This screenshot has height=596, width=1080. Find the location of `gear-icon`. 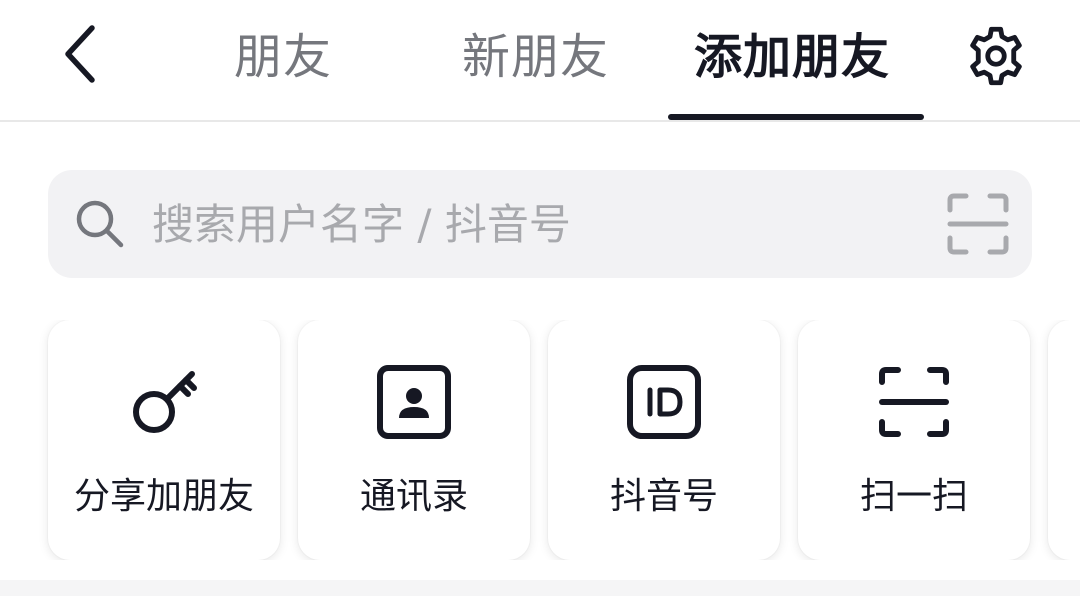

gear-icon is located at coordinates (996, 56).